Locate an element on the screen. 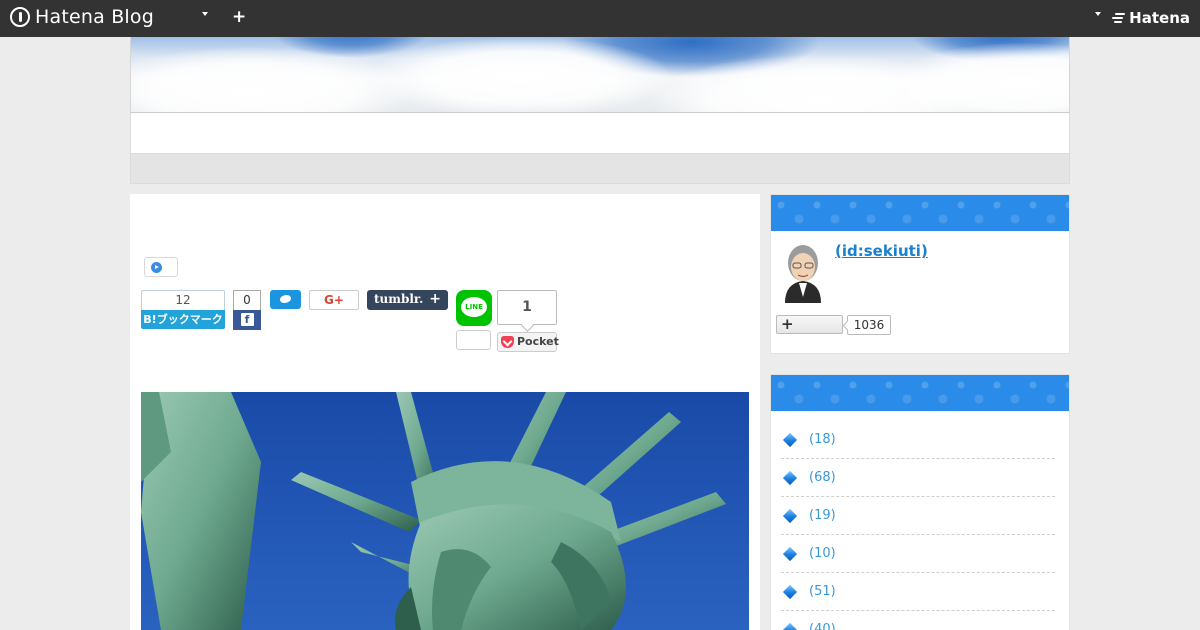 Image resolution: width=1200 pixels, height=630 pixels. tumblr-plus-icon: + is located at coordinates (435, 299).